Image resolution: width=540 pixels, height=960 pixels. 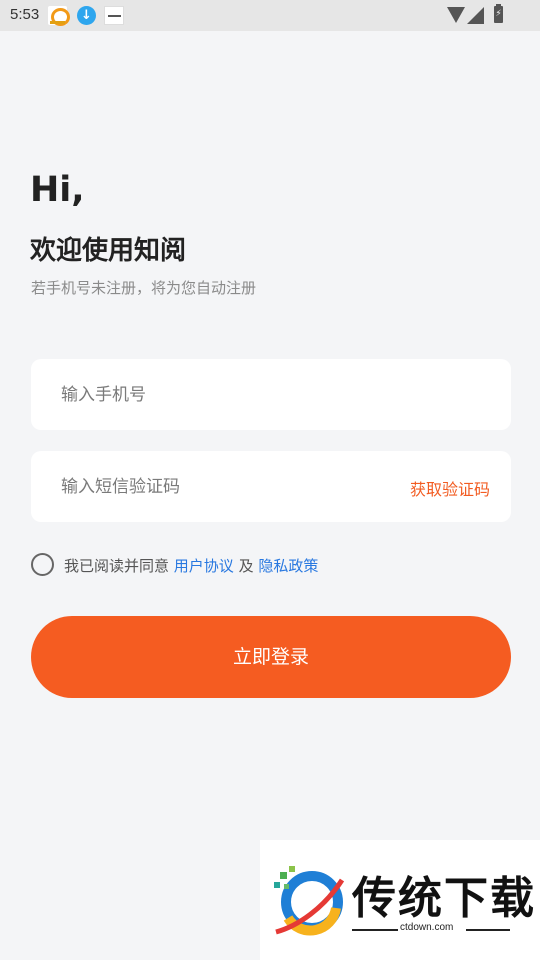 I want to click on code-field-container: 获取验证码, so click(x=271, y=486).